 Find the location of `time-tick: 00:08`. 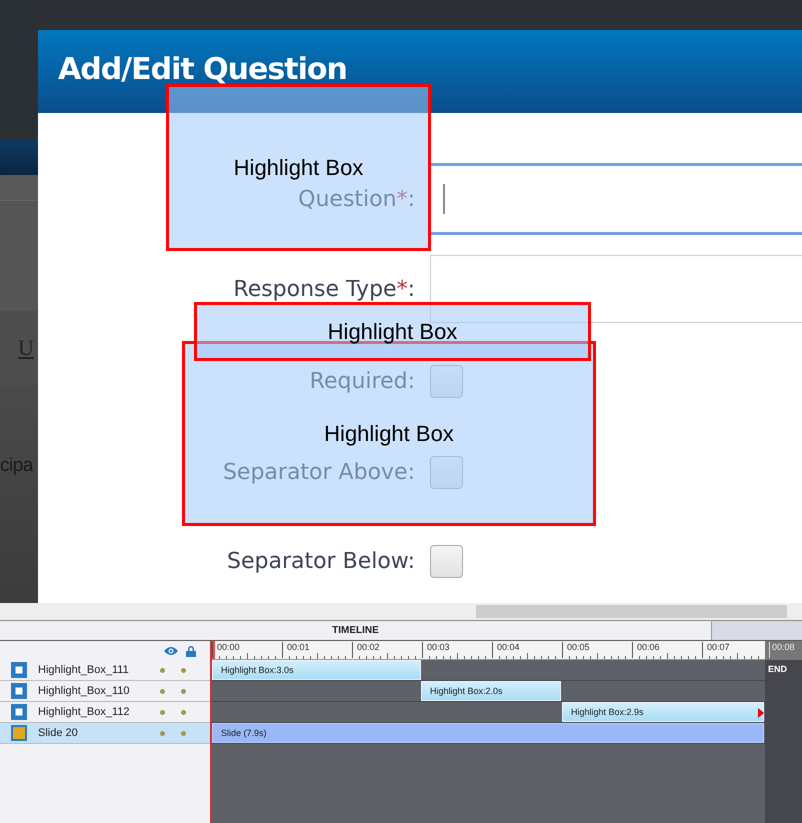

time-tick: 00:08 is located at coordinates (782, 650).